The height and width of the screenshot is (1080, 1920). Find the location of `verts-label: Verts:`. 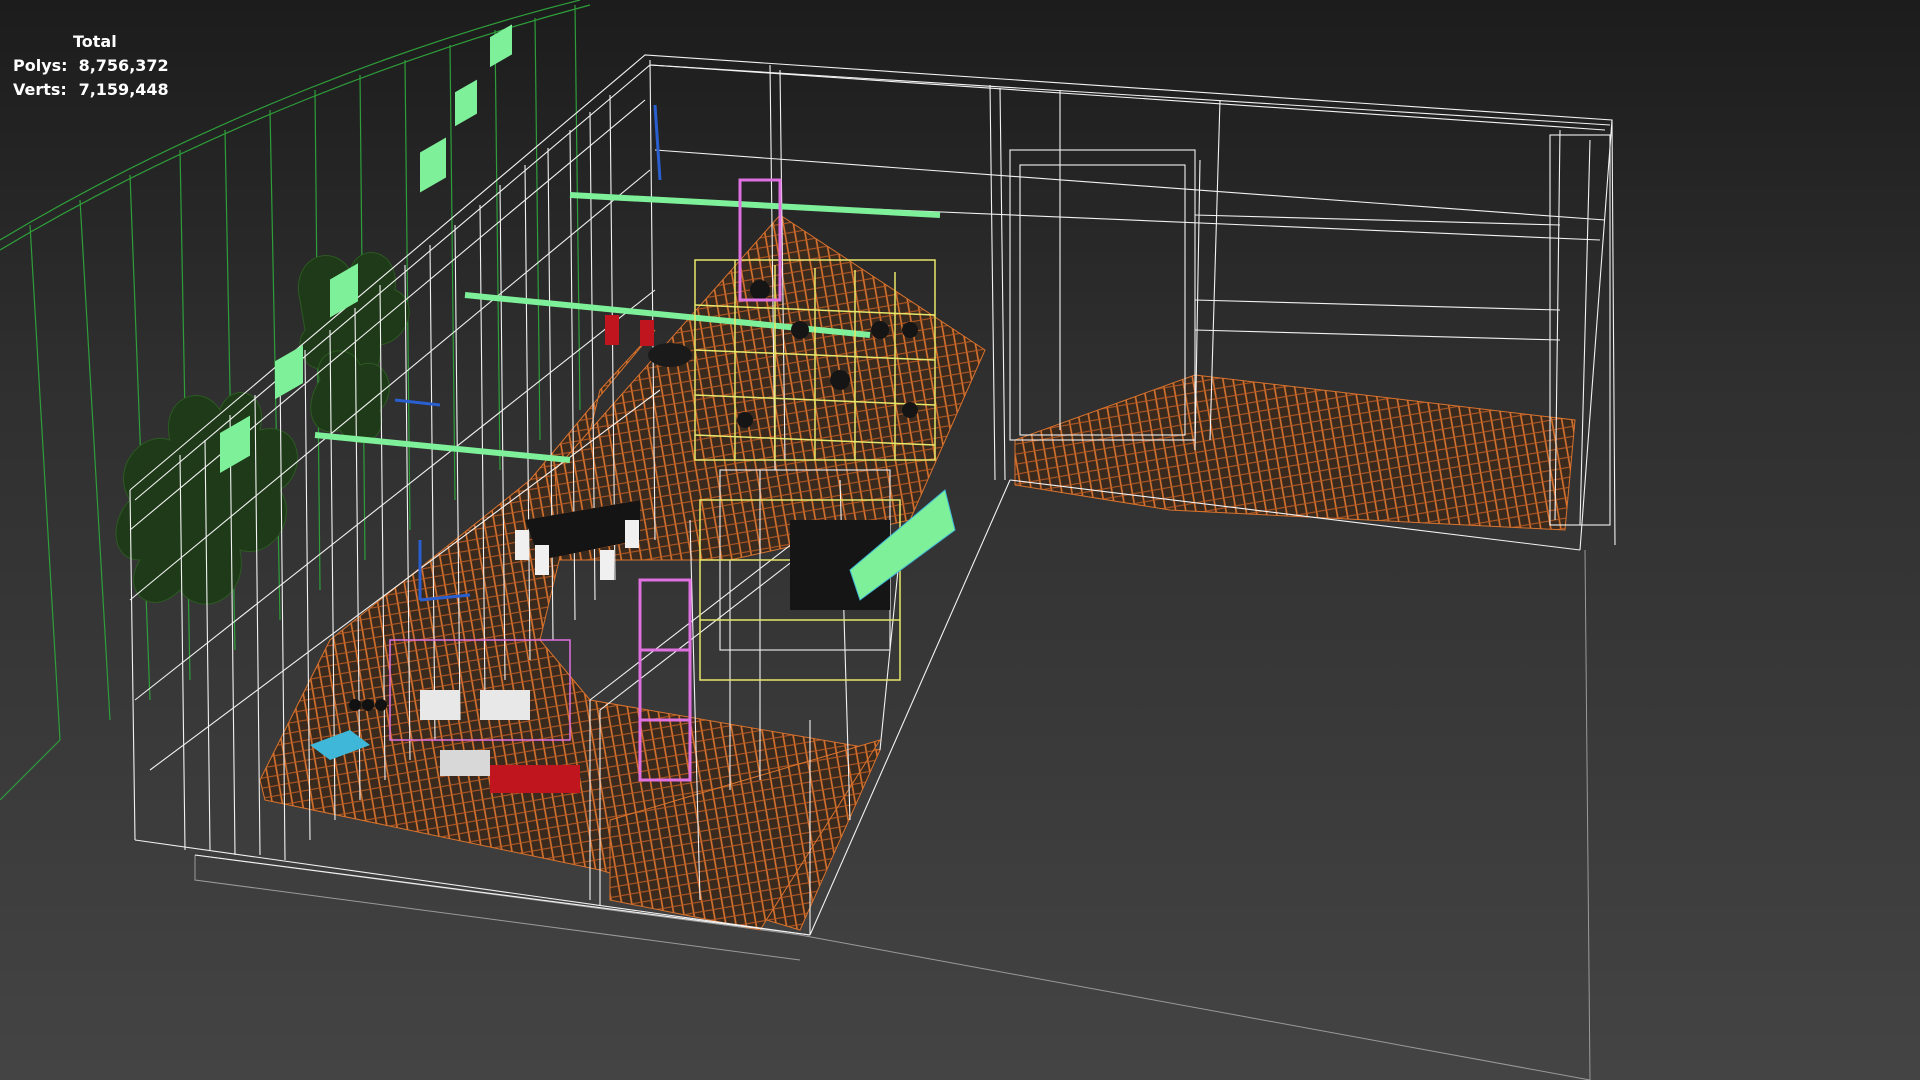

verts-label: Verts: is located at coordinates (40, 89).